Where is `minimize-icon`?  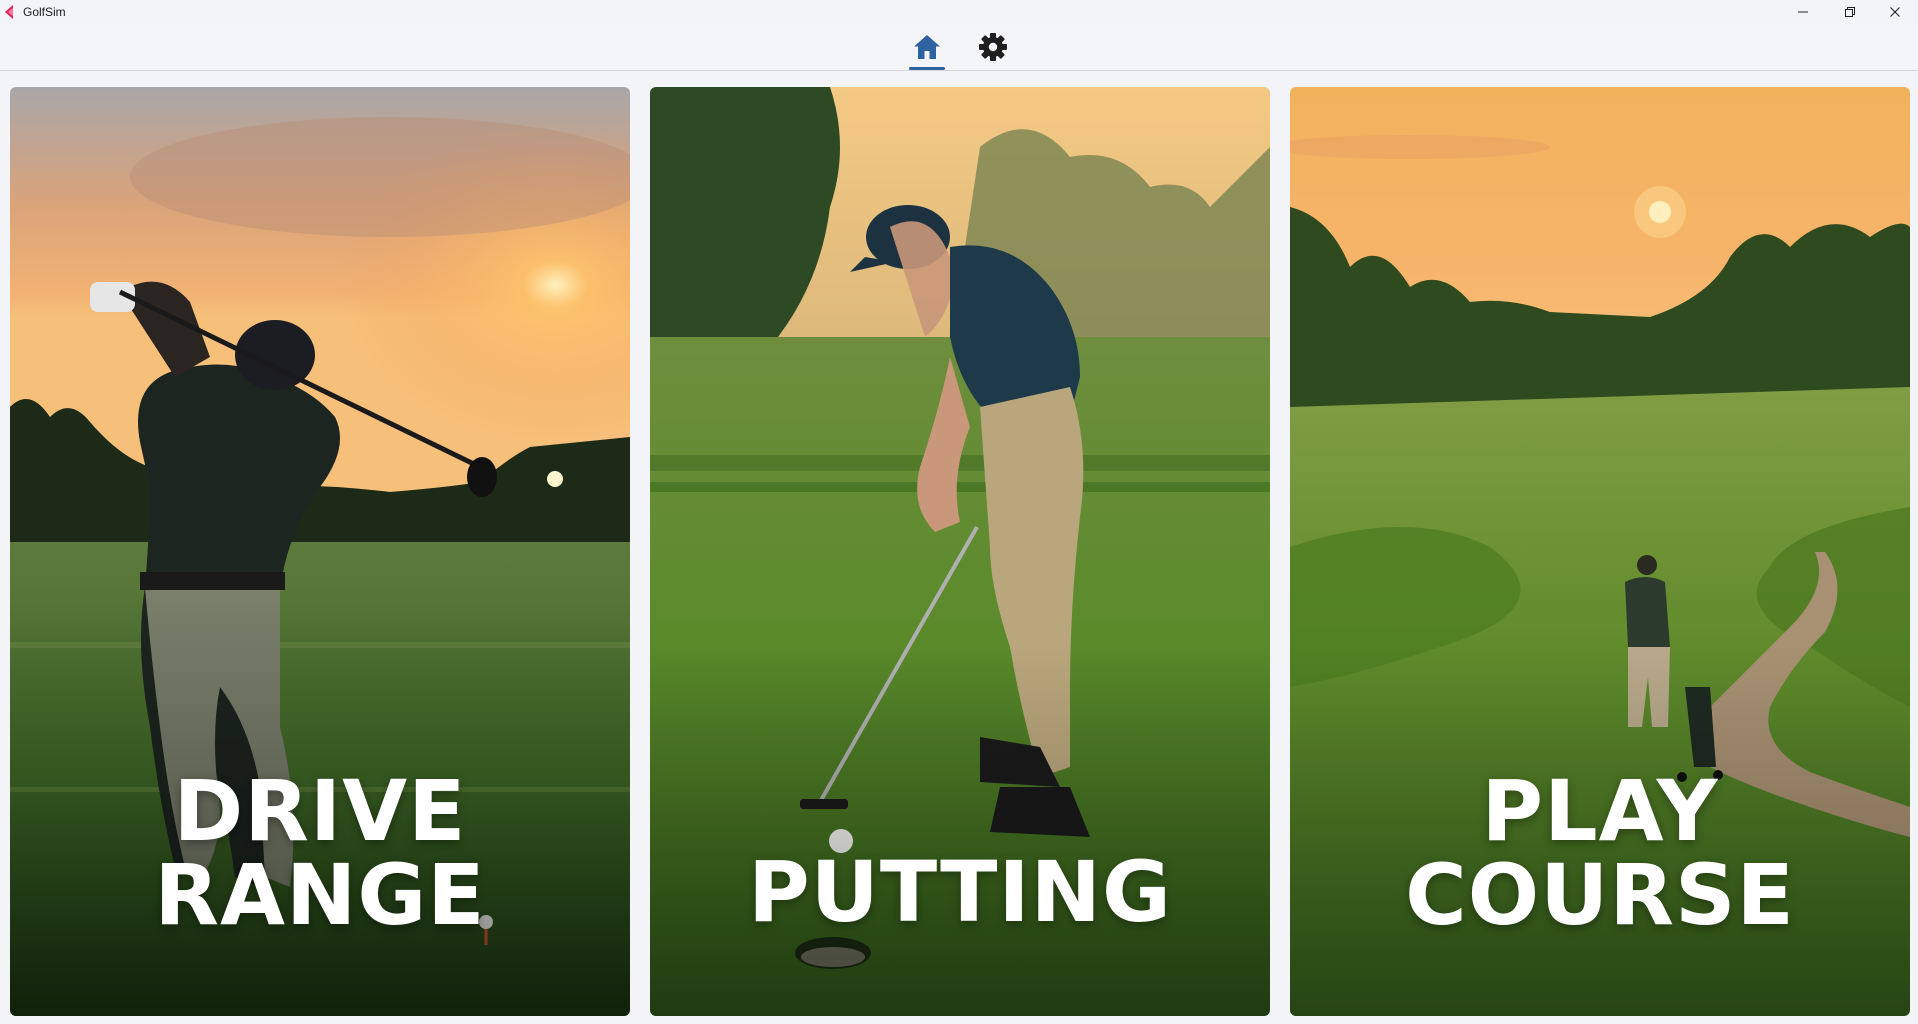 minimize-icon is located at coordinates (1803, 12).